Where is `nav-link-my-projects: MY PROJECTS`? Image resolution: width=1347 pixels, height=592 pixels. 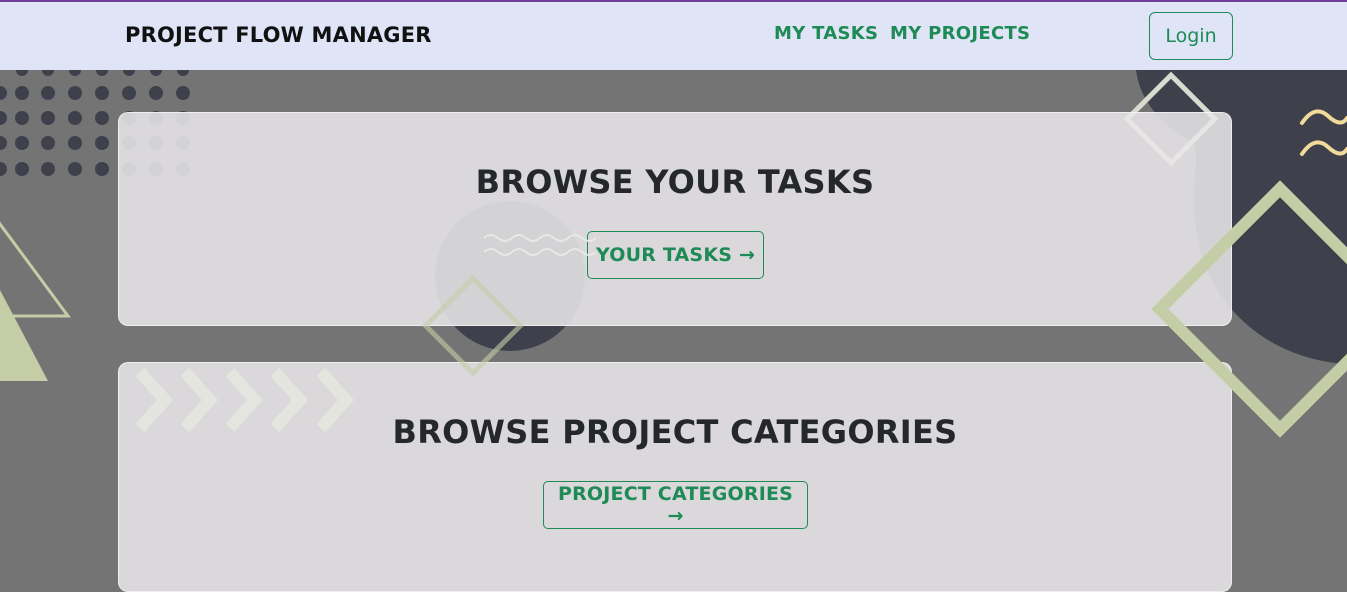 nav-link-my-projects: MY PROJECTS is located at coordinates (960, 33).